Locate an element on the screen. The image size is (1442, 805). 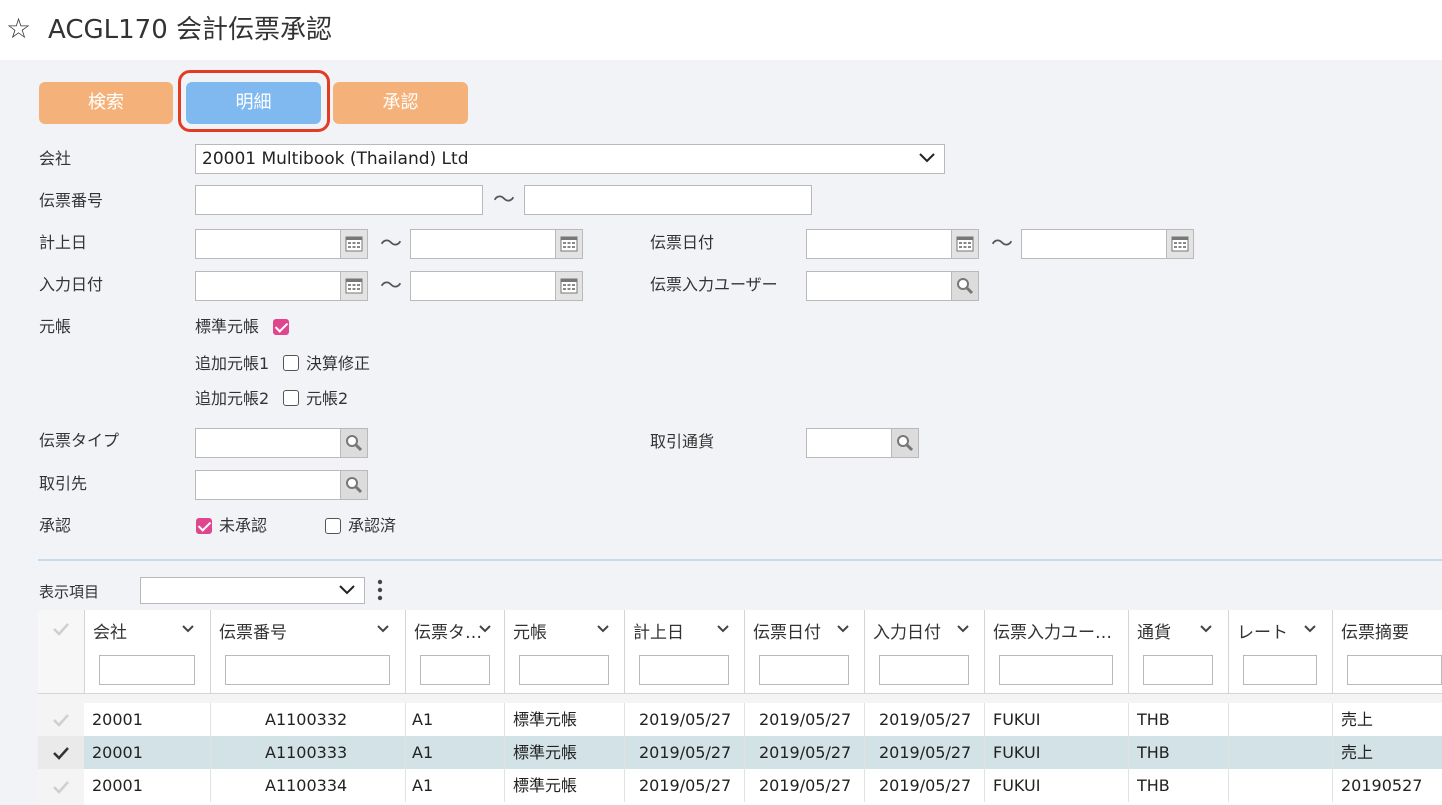
currency-input is located at coordinates (849, 443).